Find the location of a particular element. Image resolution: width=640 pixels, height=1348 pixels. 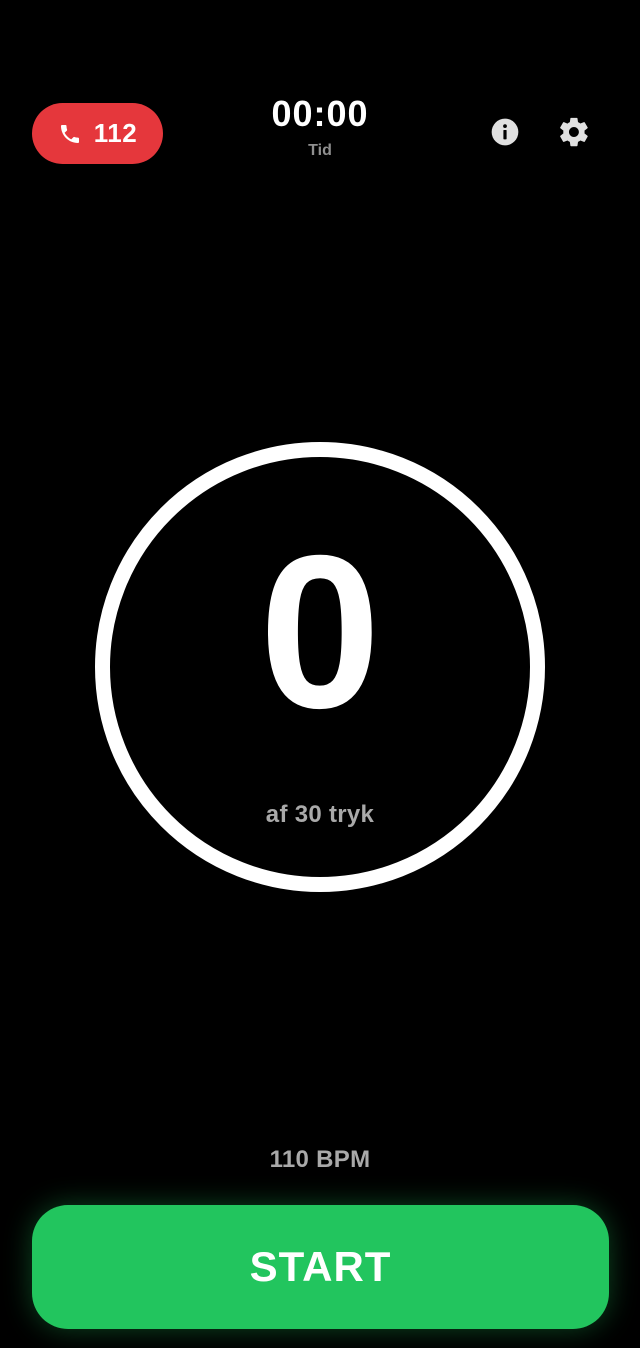

start-button-label: START is located at coordinates (320, 1266).